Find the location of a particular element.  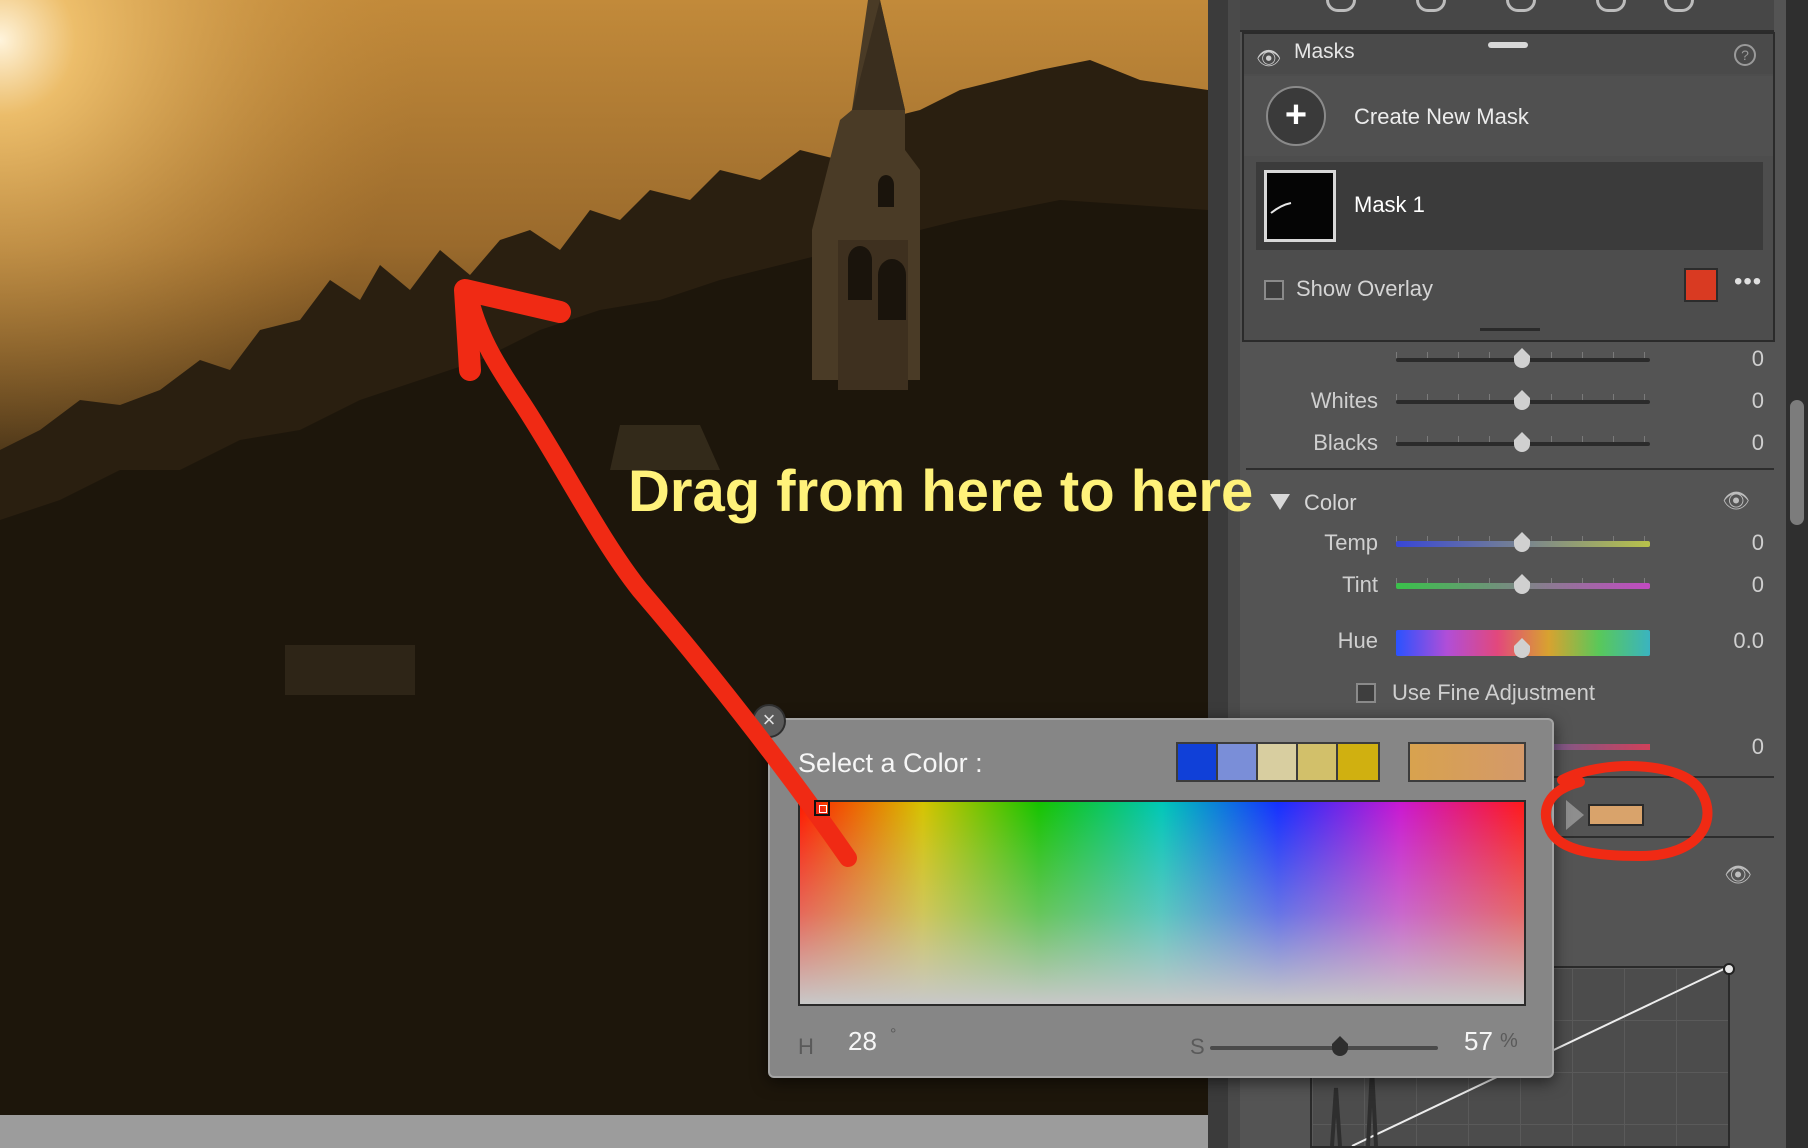

blacks-value: 0 is located at coordinates (1744, 443).